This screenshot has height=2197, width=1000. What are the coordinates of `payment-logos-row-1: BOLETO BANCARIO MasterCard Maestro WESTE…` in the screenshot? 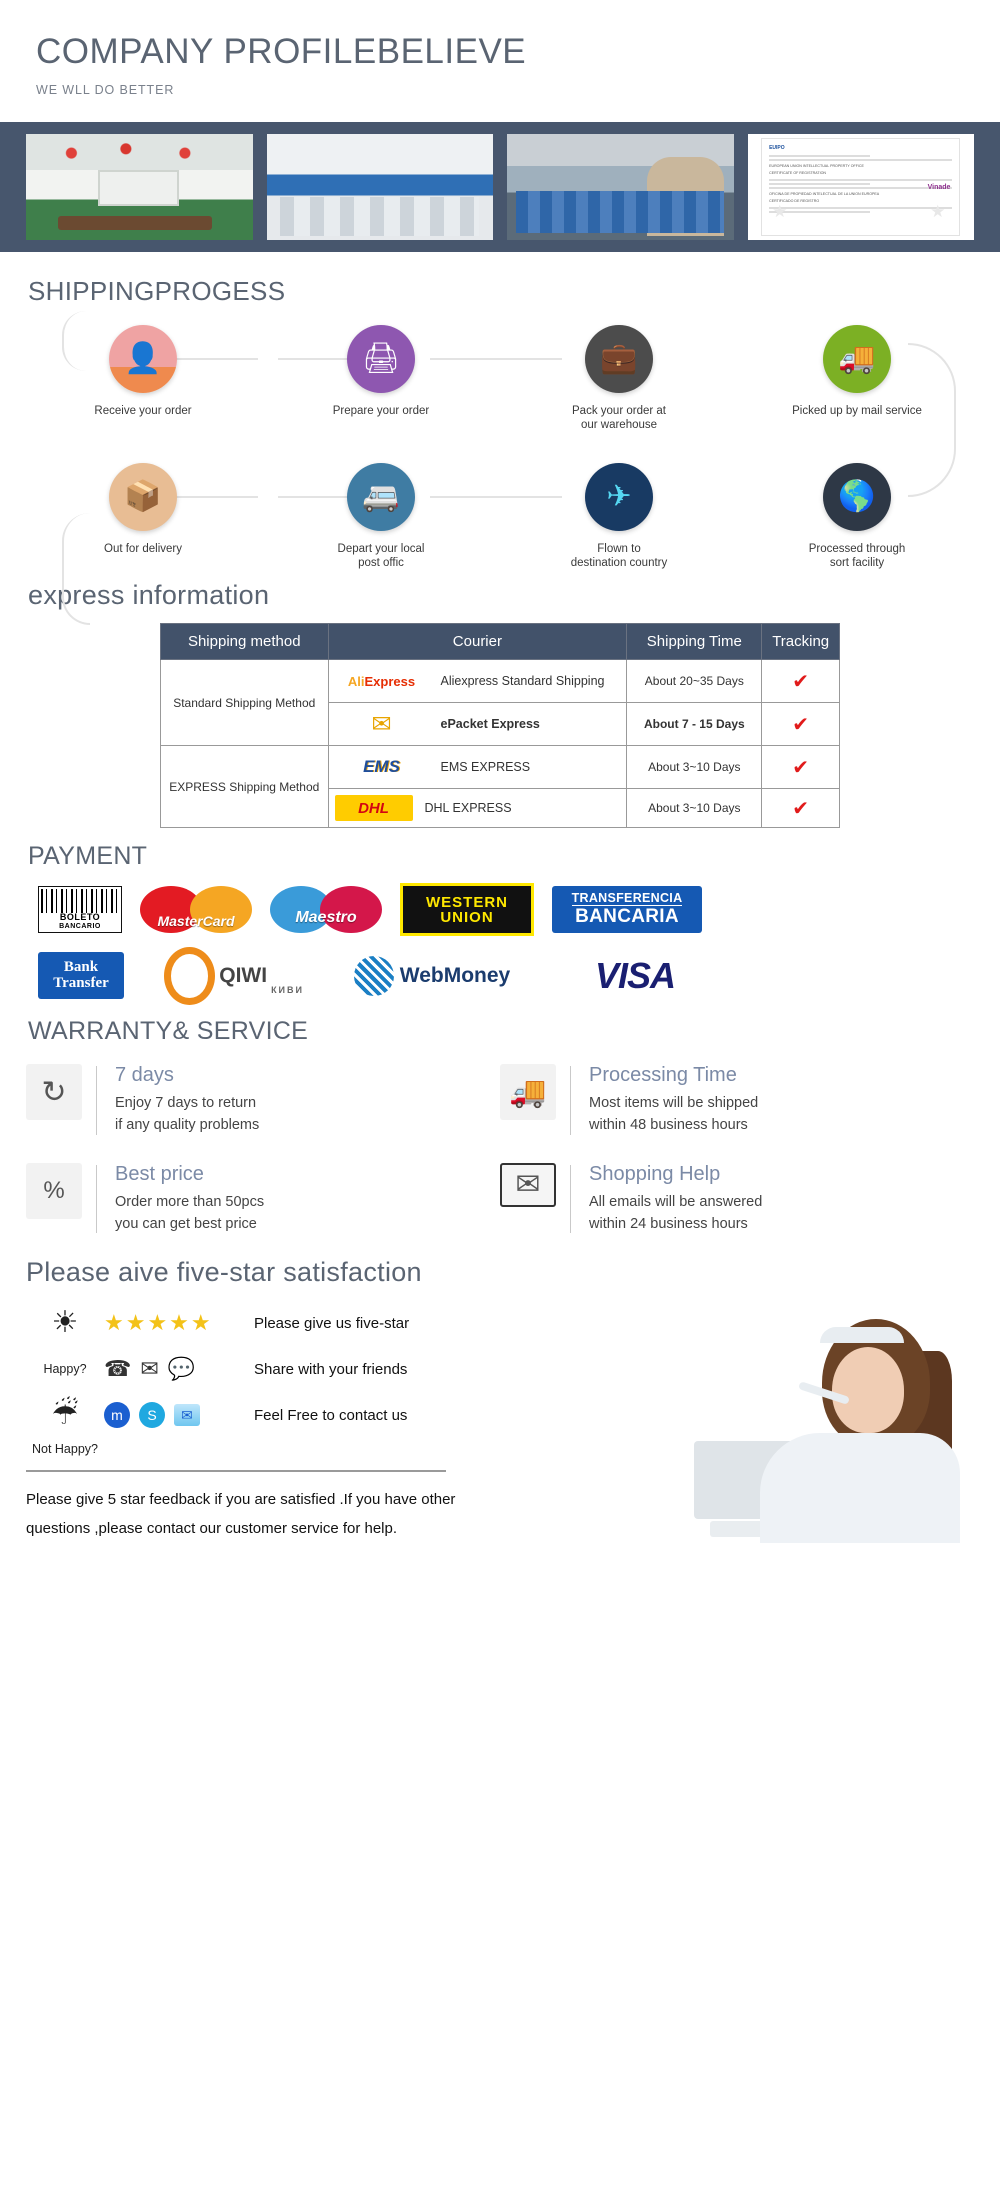 It's located at (500, 904).